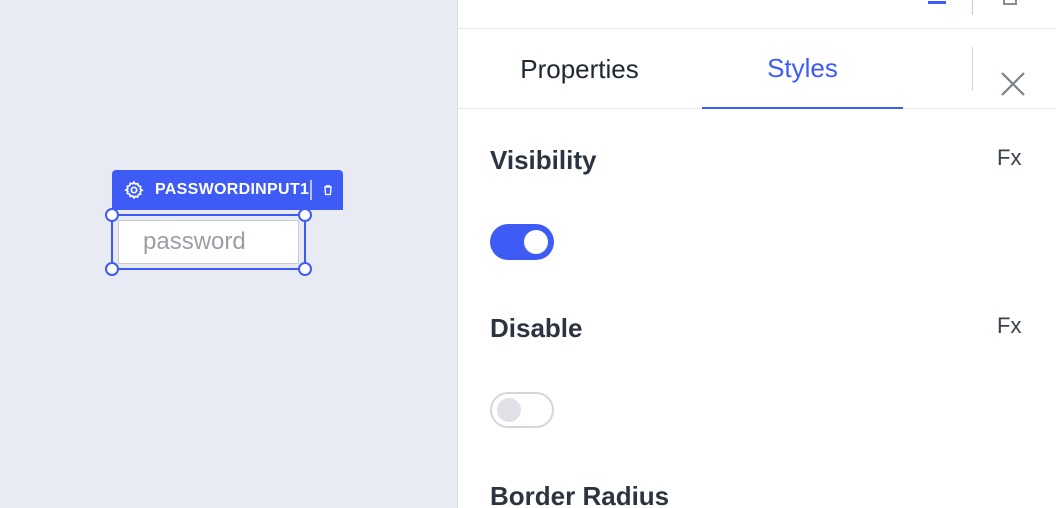  I want to click on resize-handle-bottom-right, so click(305, 269).